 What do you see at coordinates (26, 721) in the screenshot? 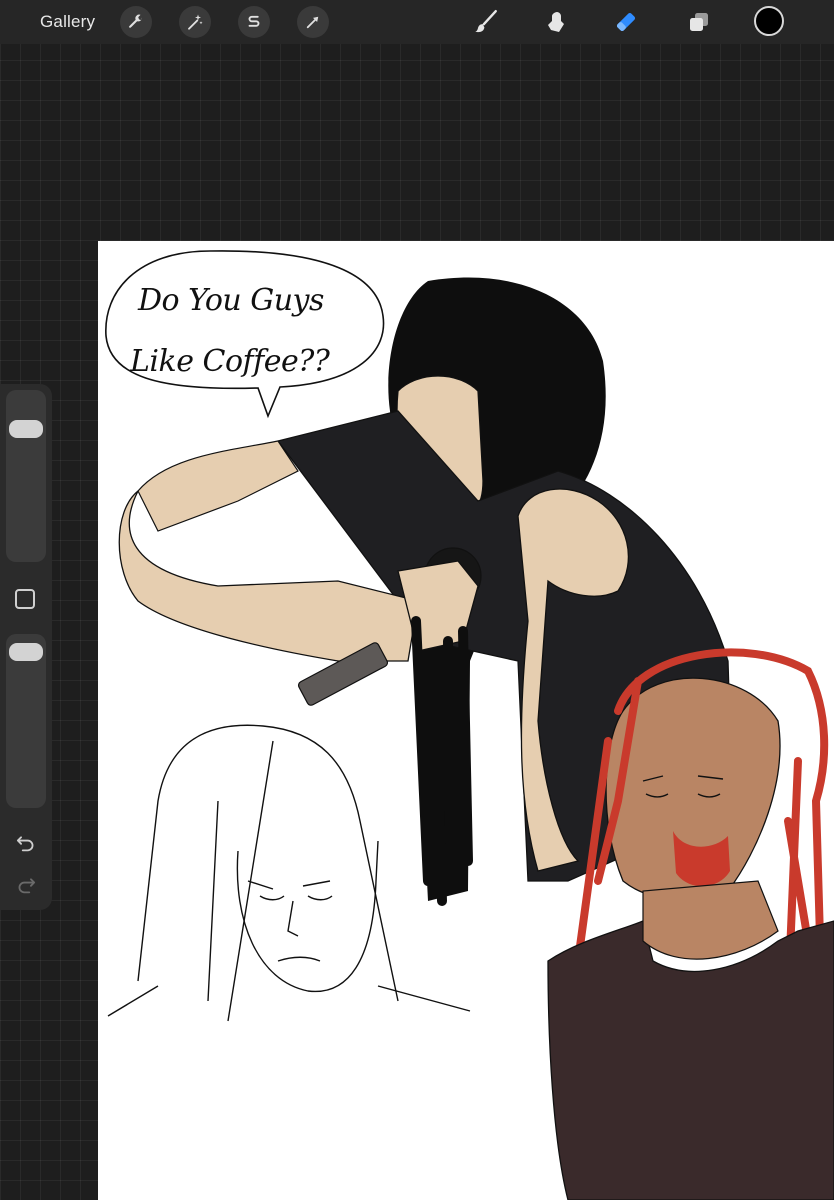
I see `opacity-slider` at bounding box center [26, 721].